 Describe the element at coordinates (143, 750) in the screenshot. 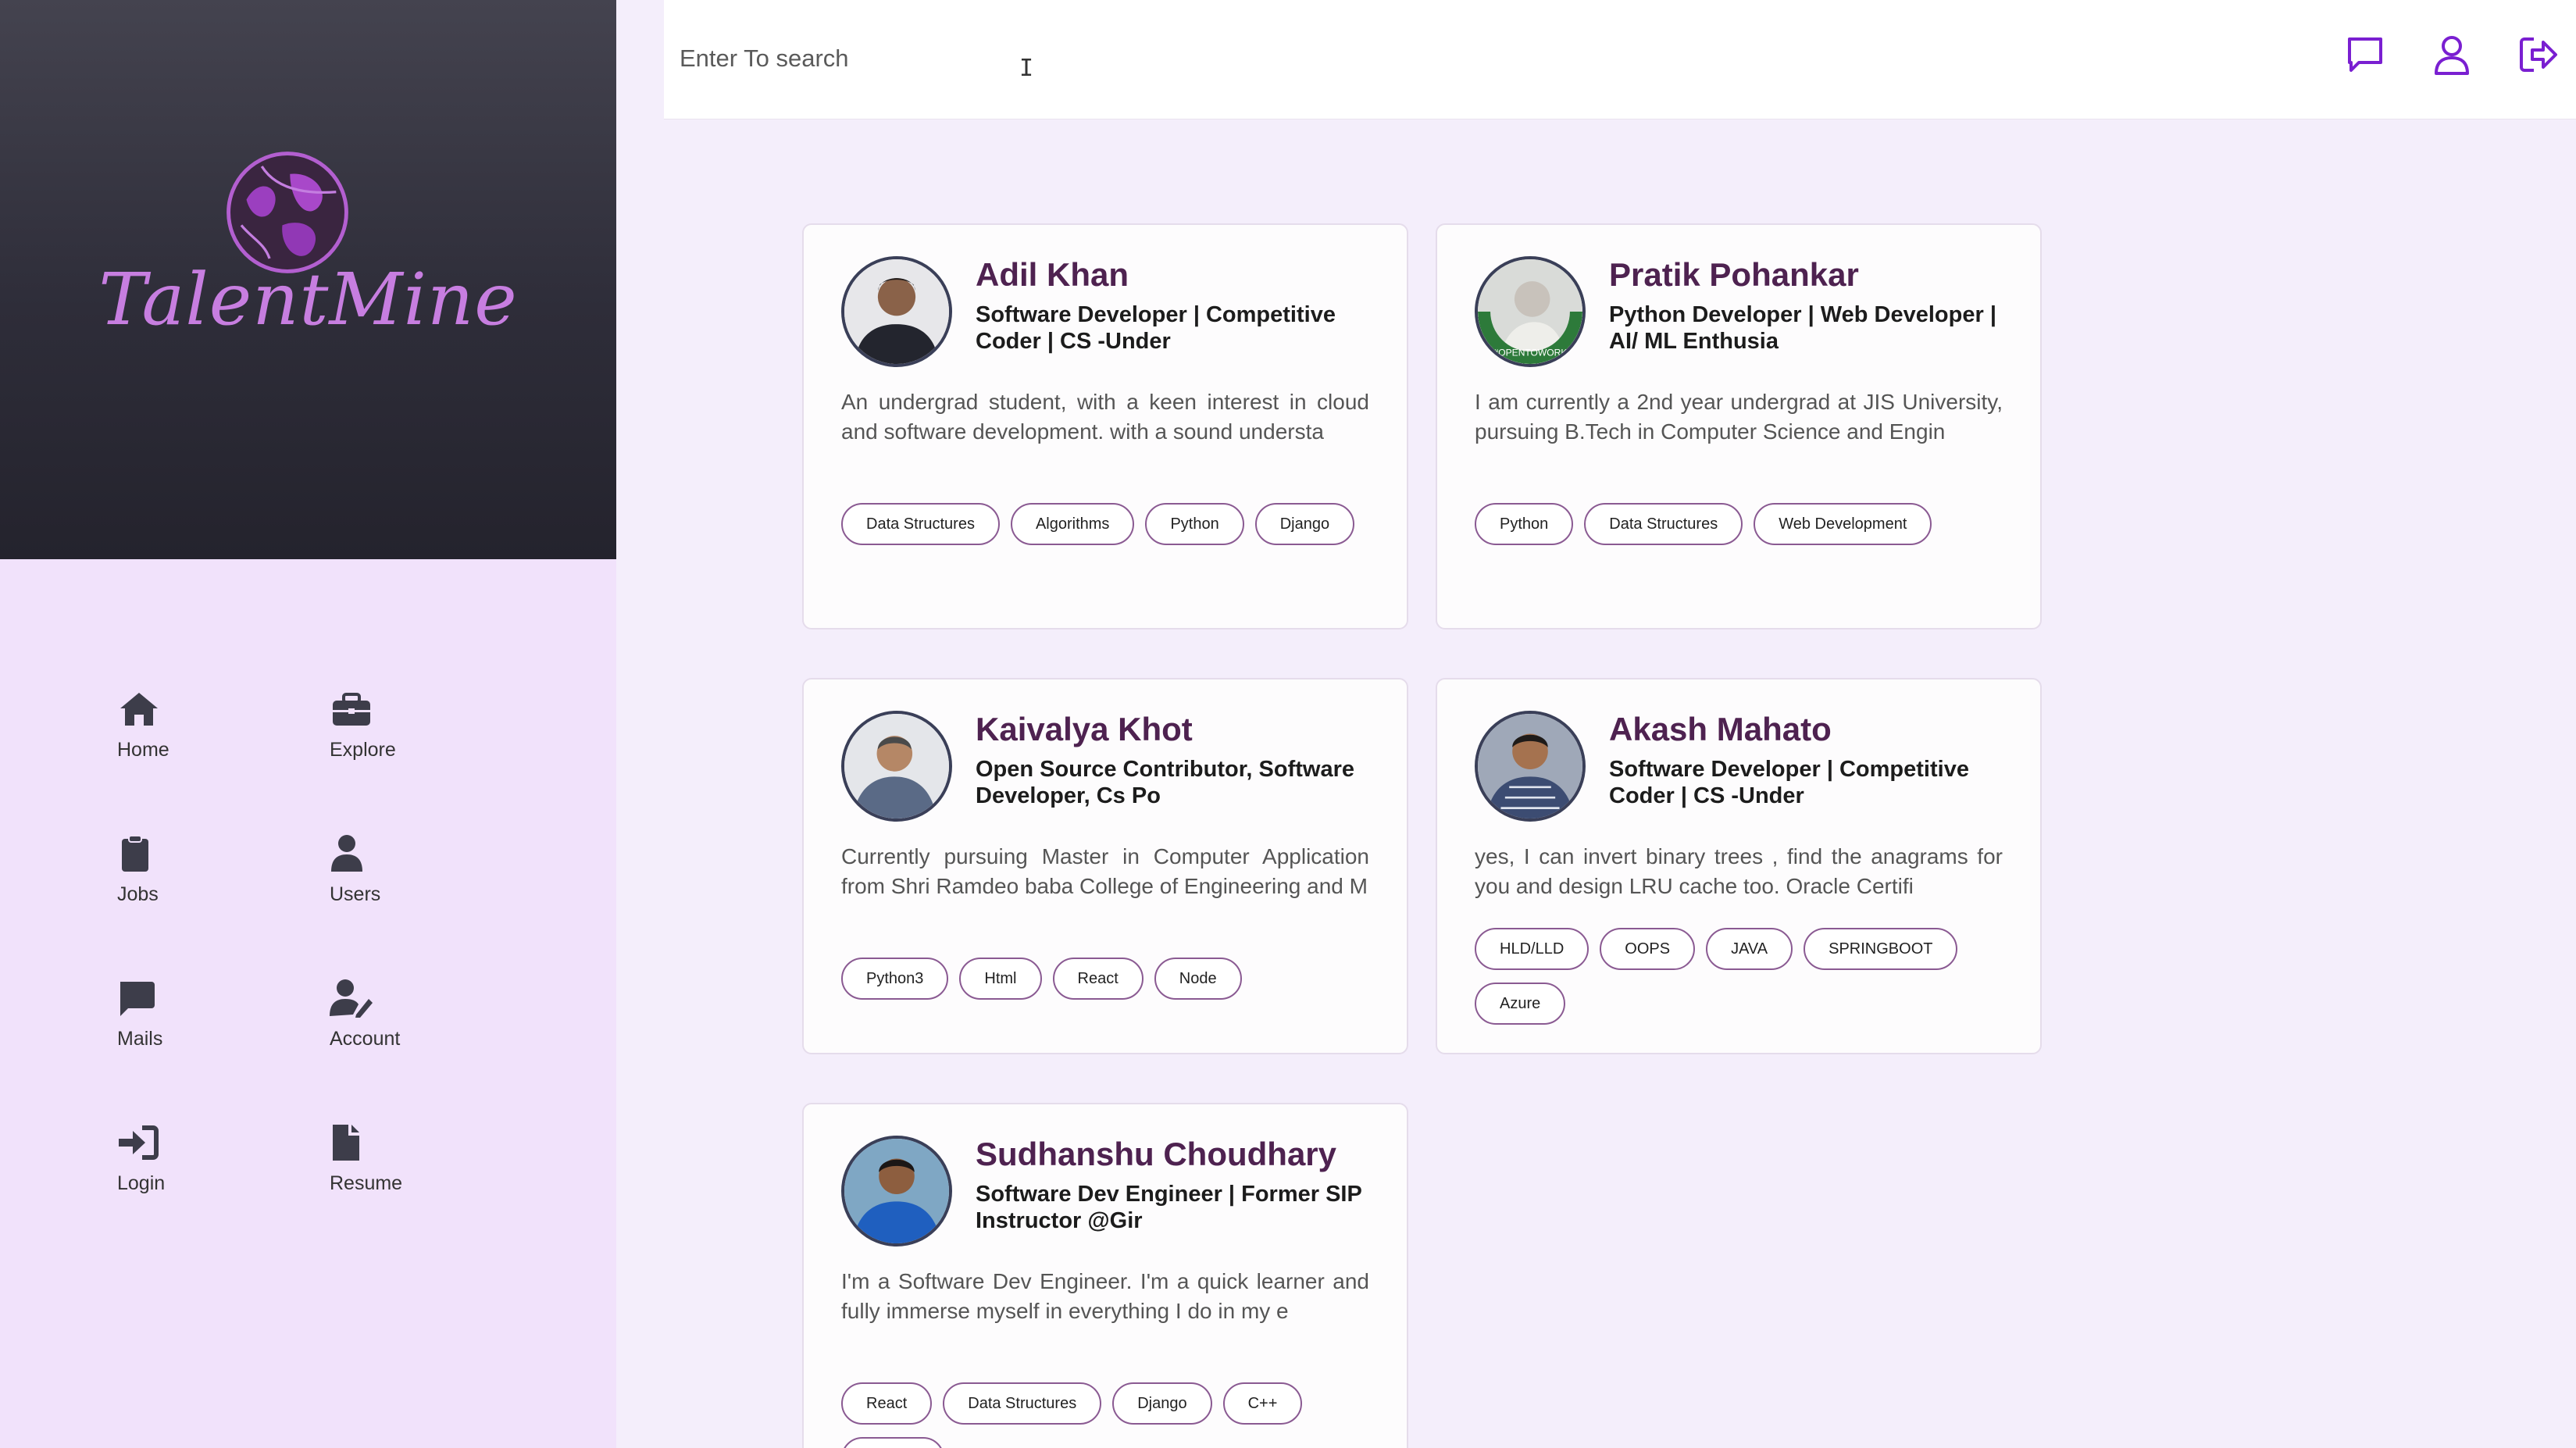

I see `nav-label: Home` at that location.